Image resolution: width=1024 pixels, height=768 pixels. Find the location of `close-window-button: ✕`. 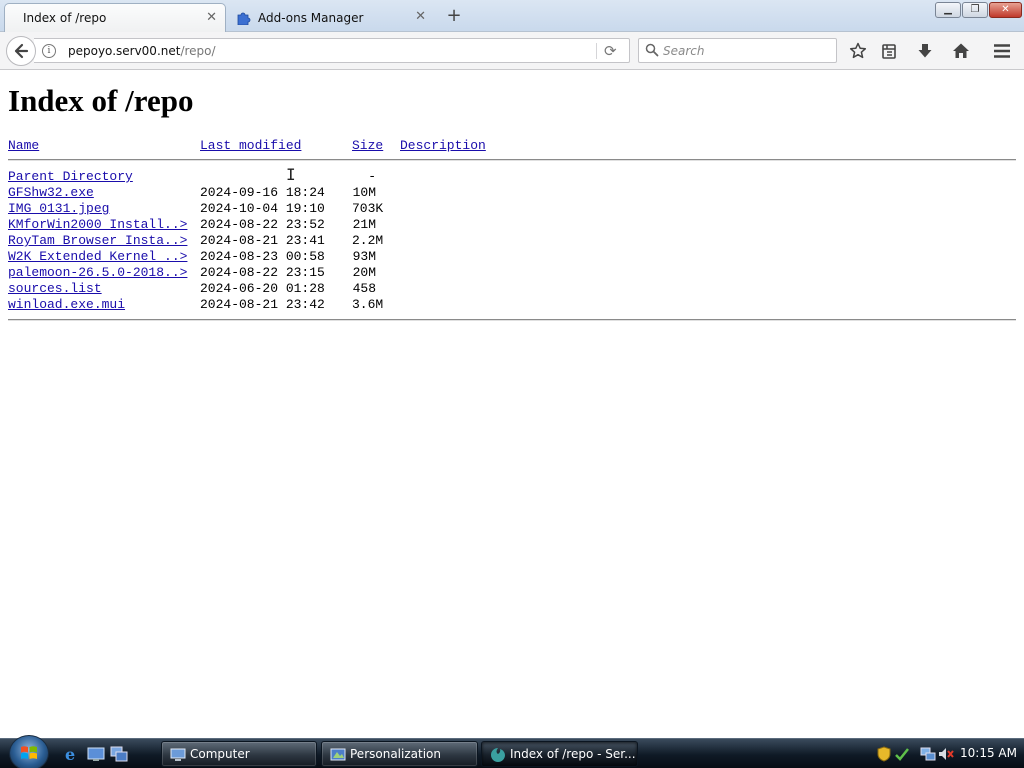

close-window-button: ✕ is located at coordinates (1005, 10).